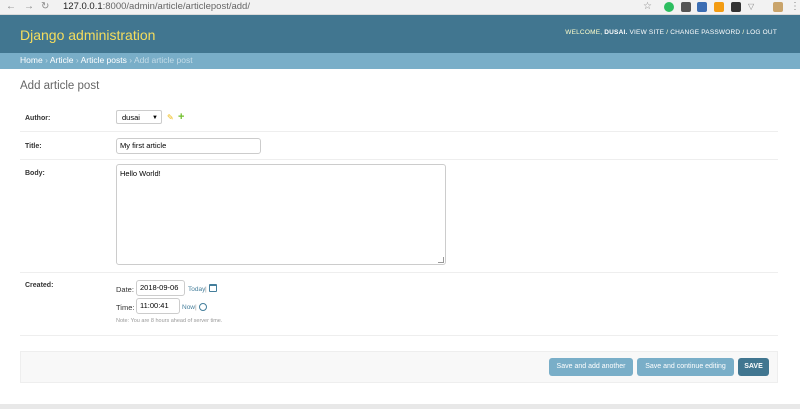 The width and height of the screenshot is (800, 409). I want to click on forward-icon: →, so click(29, 7).